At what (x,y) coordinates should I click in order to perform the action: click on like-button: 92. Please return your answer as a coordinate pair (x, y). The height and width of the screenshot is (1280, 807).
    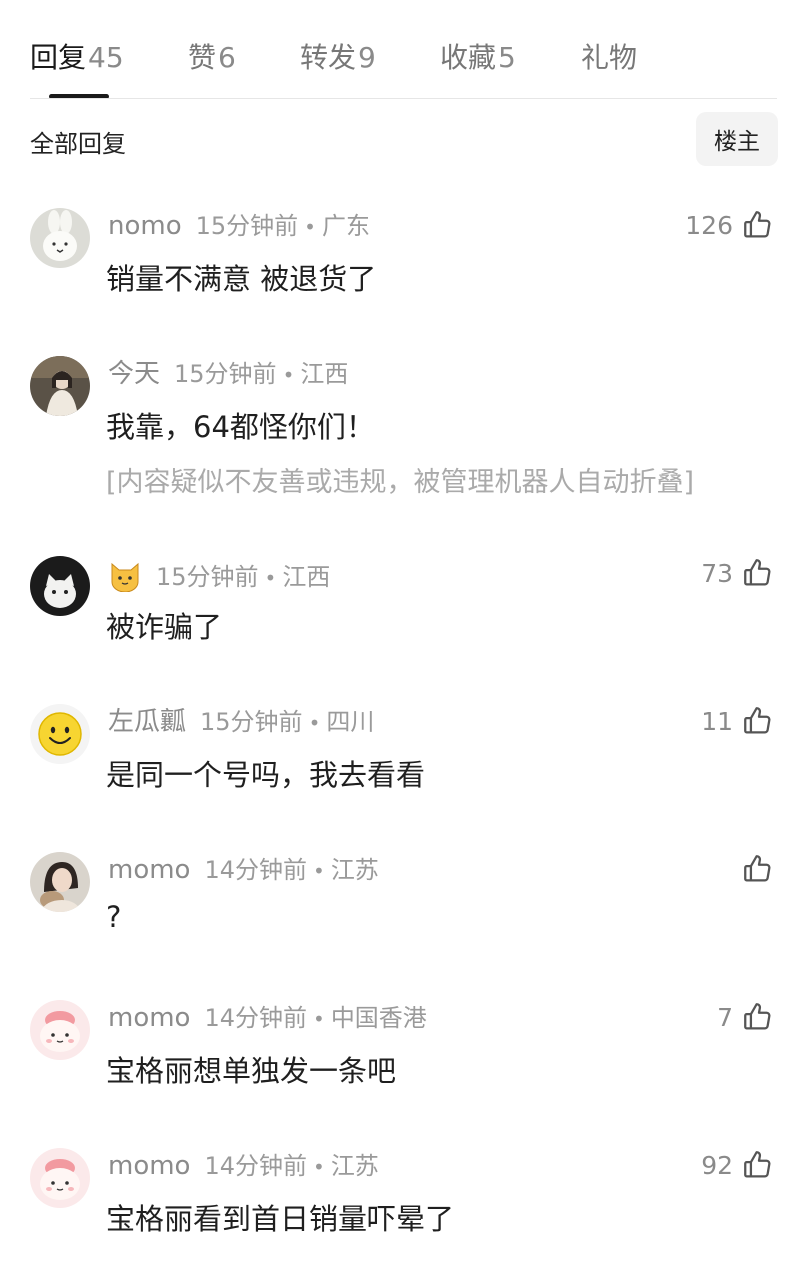
    Looking at the image, I should click on (738, 1165).